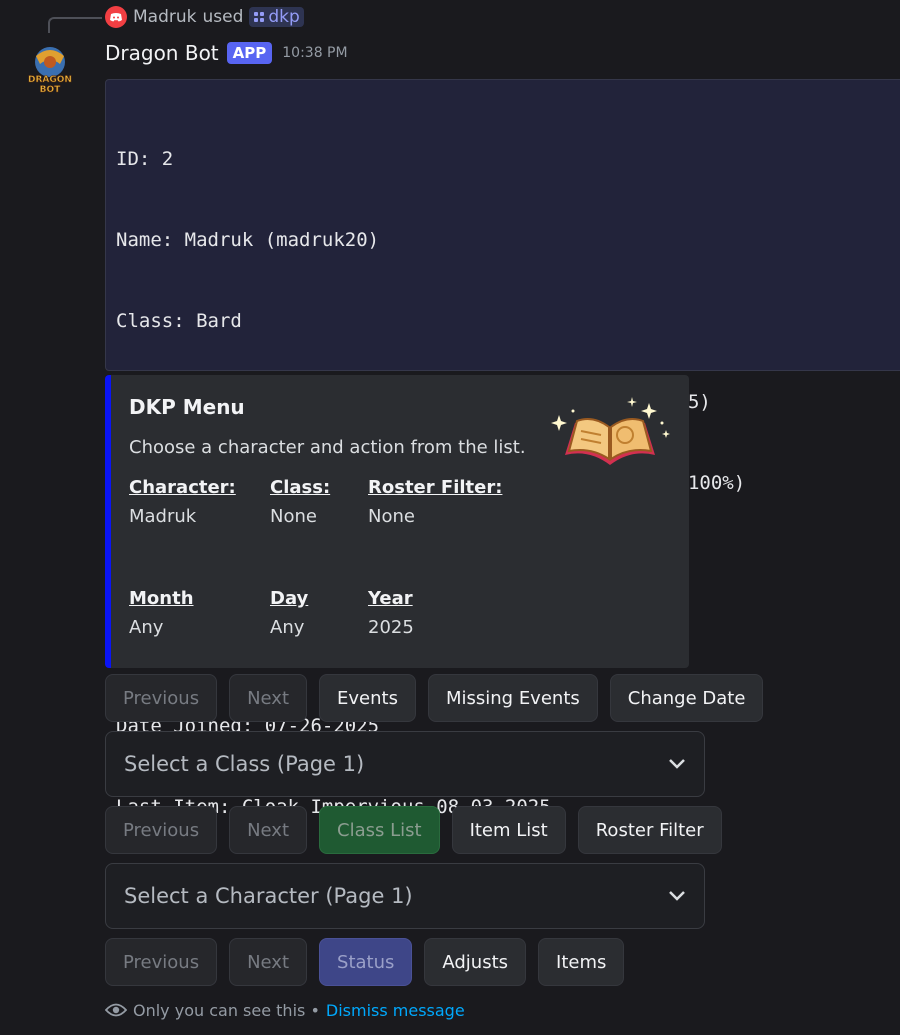  What do you see at coordinates (395, 1010) in the screenshot?
I see `dismiss-message-link: Dismiss message` at bounding box center [395, 1010].